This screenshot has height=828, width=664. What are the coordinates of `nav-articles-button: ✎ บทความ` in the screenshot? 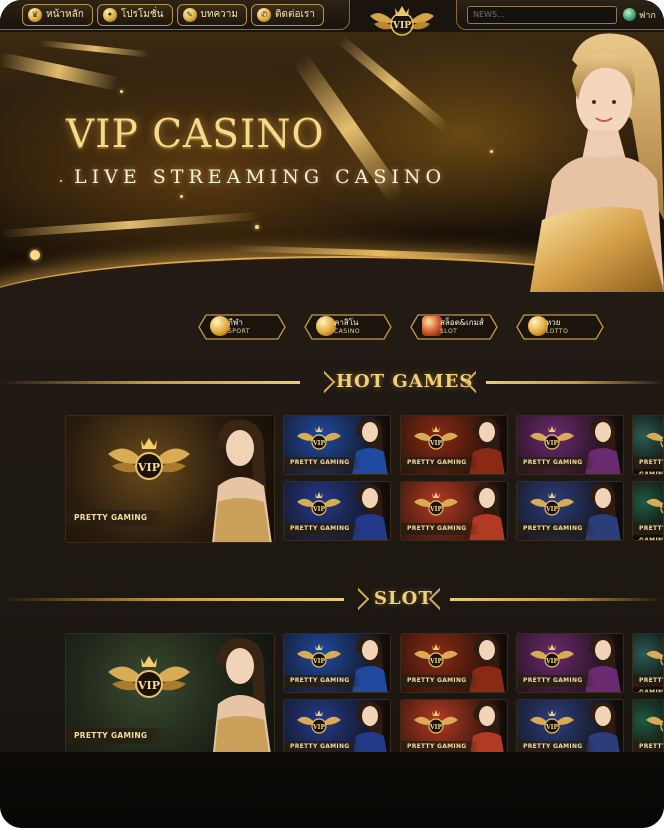 It's located at (211, 14).